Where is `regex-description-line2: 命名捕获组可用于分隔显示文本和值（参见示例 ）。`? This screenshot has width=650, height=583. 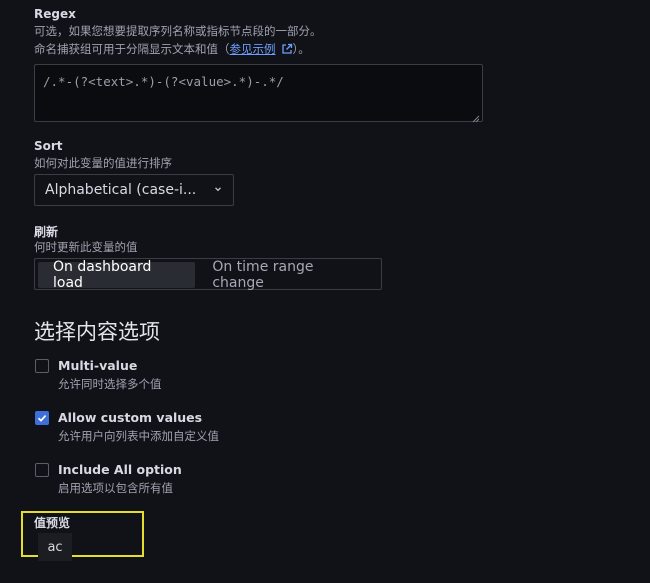 regex-description-line2: 命名捕获组可用于分隔显示文本和值（参见示例 ）。 is located at coordinates (172, 49).